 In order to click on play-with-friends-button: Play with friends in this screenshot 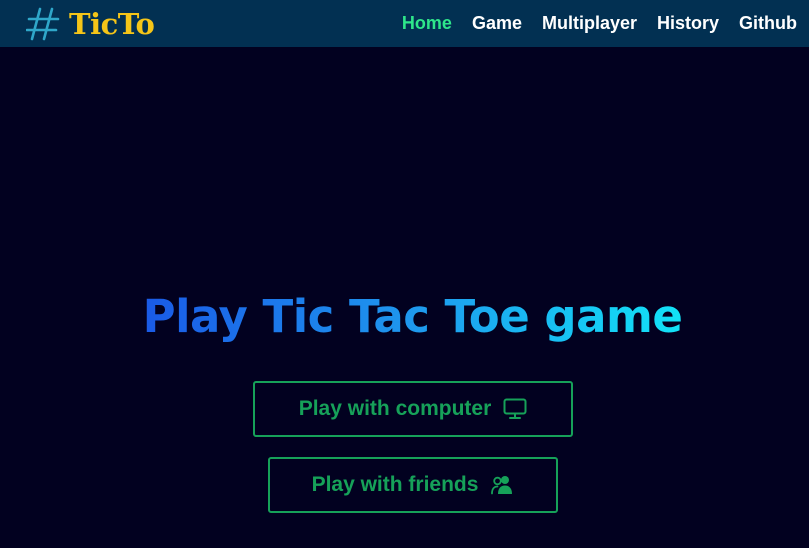, I will do `click(413, 485)`.